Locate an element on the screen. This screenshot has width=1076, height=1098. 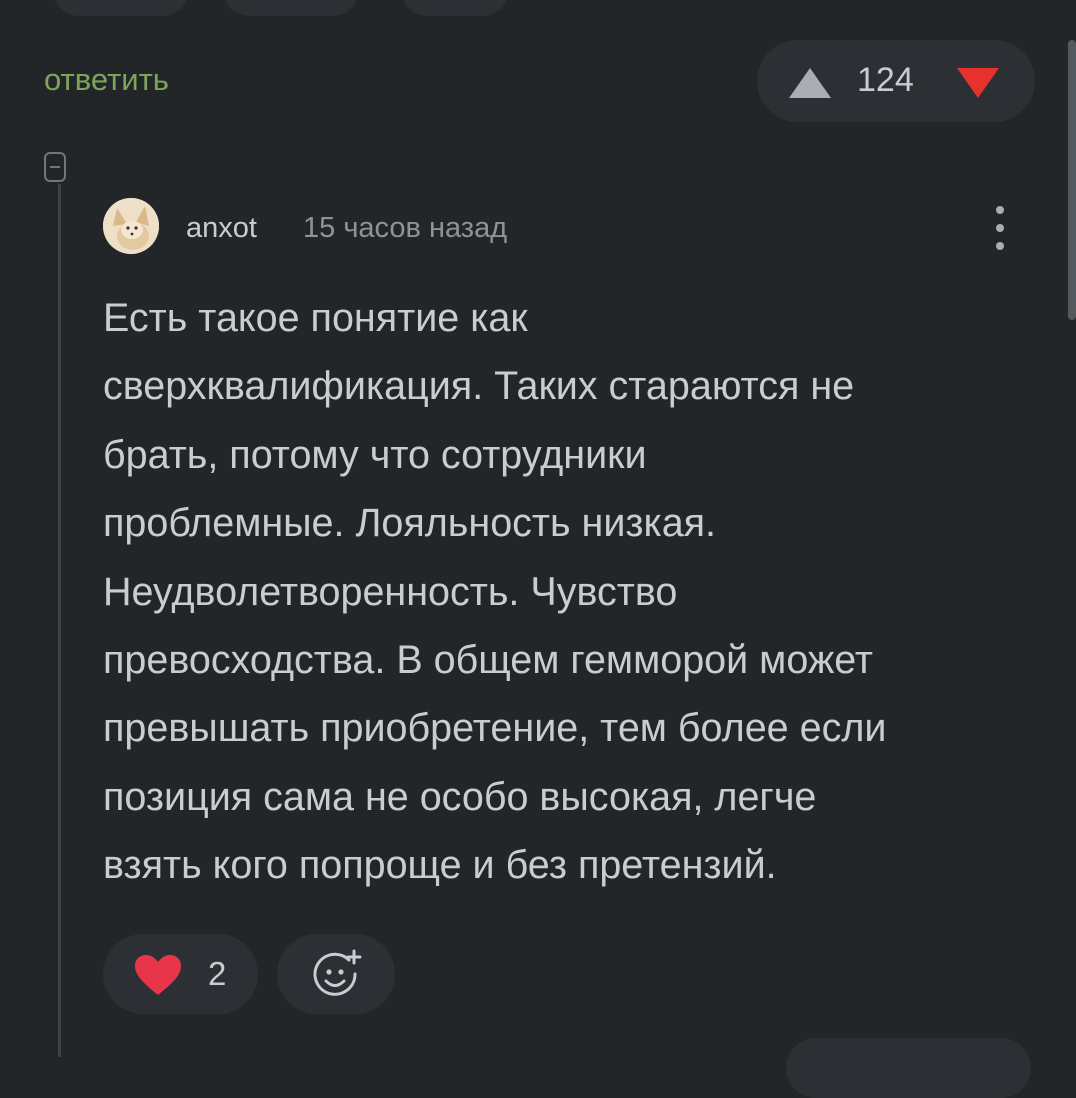
avatar is located at coordinates (131, 226).